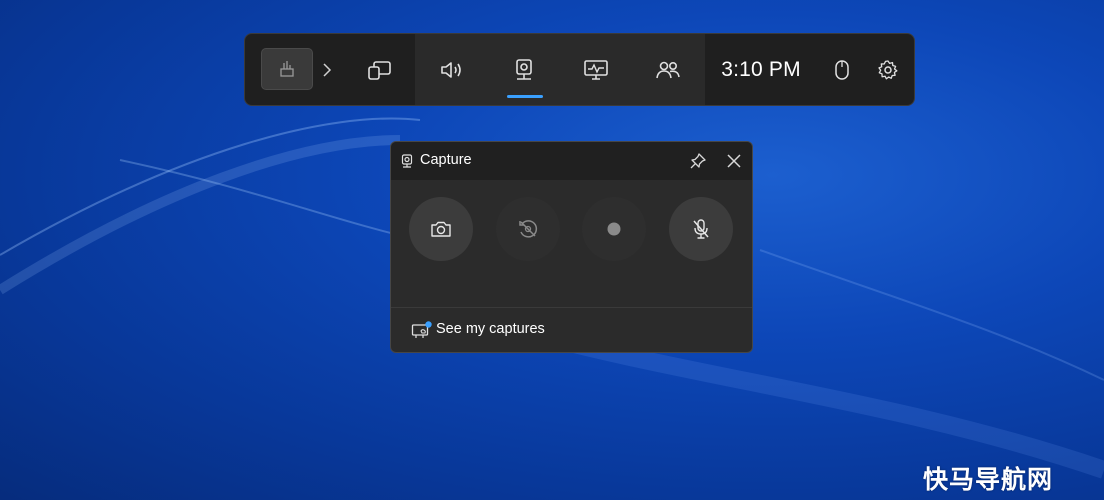 This screenshot has width=1104, height=500. I want to click on close-button, so click(734, 161).